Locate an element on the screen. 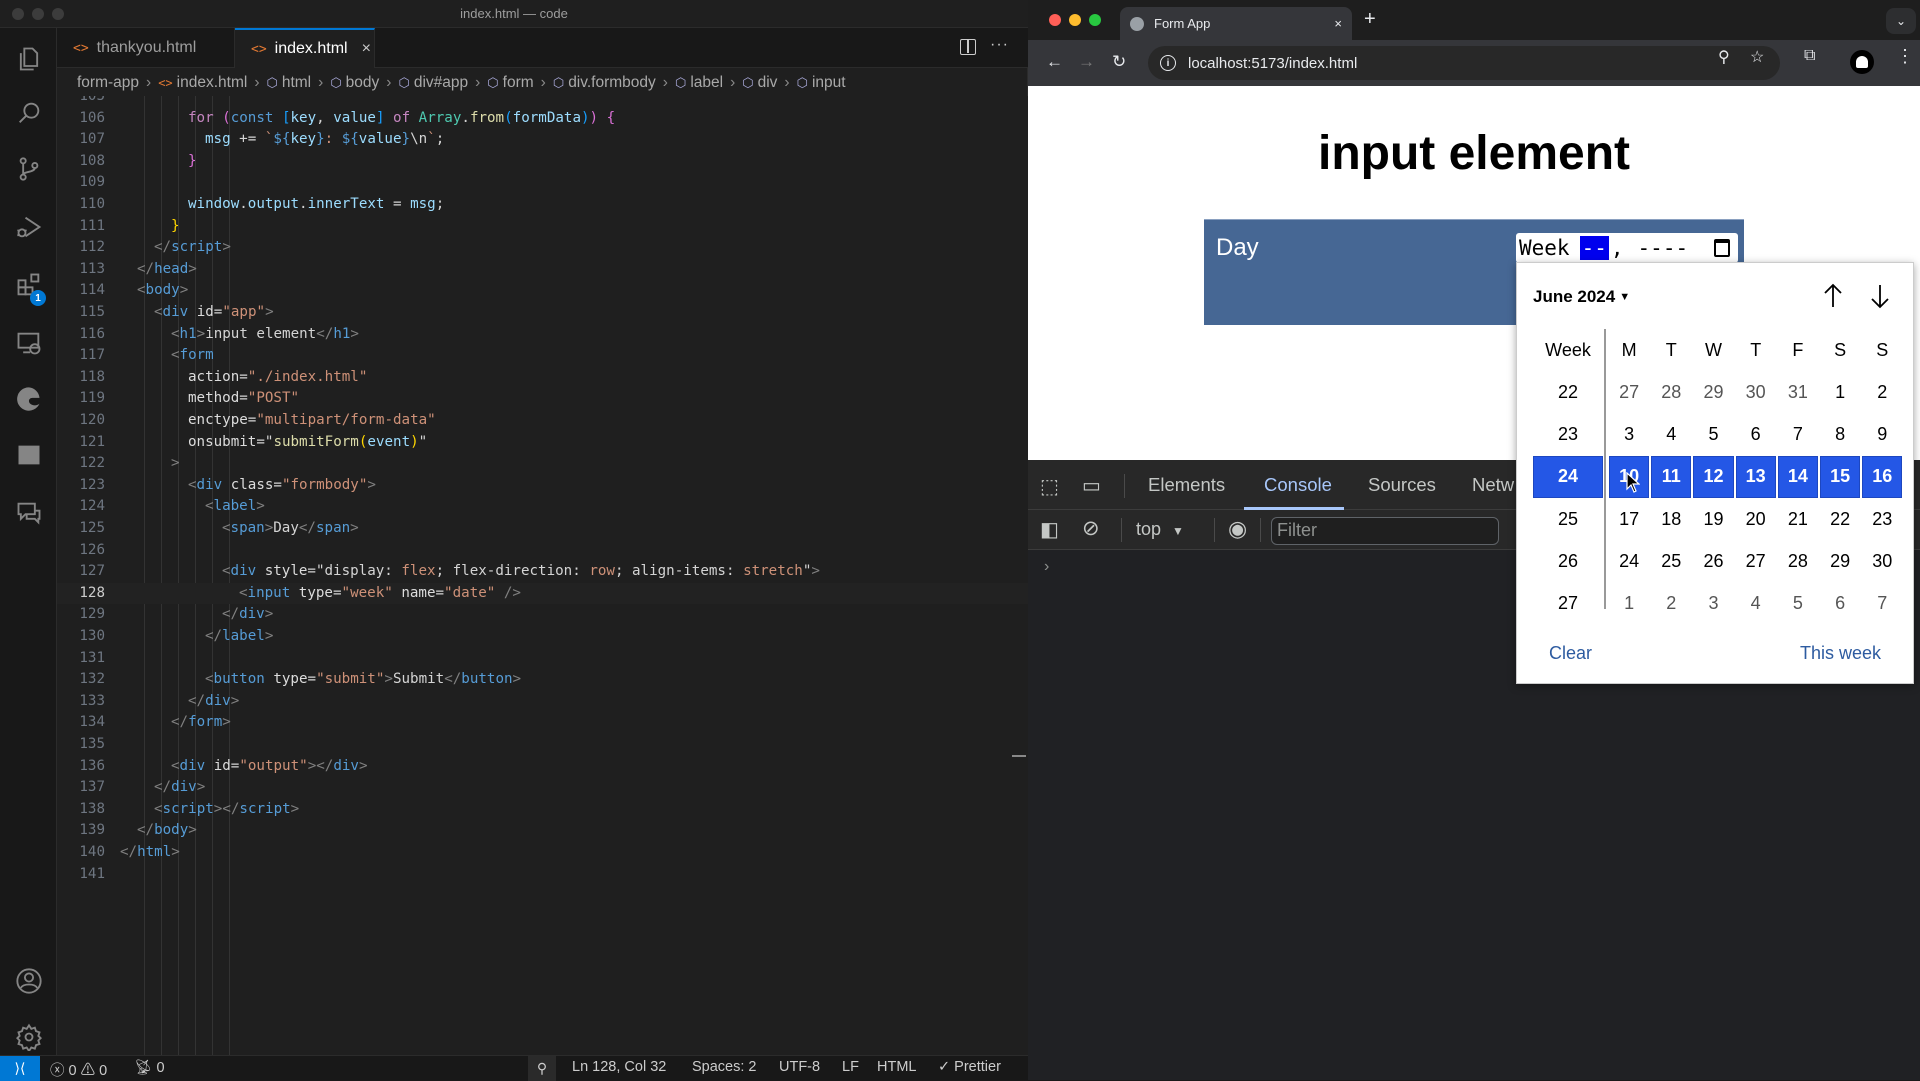  tab-network: Netw is located at coordinates (1493, 485).